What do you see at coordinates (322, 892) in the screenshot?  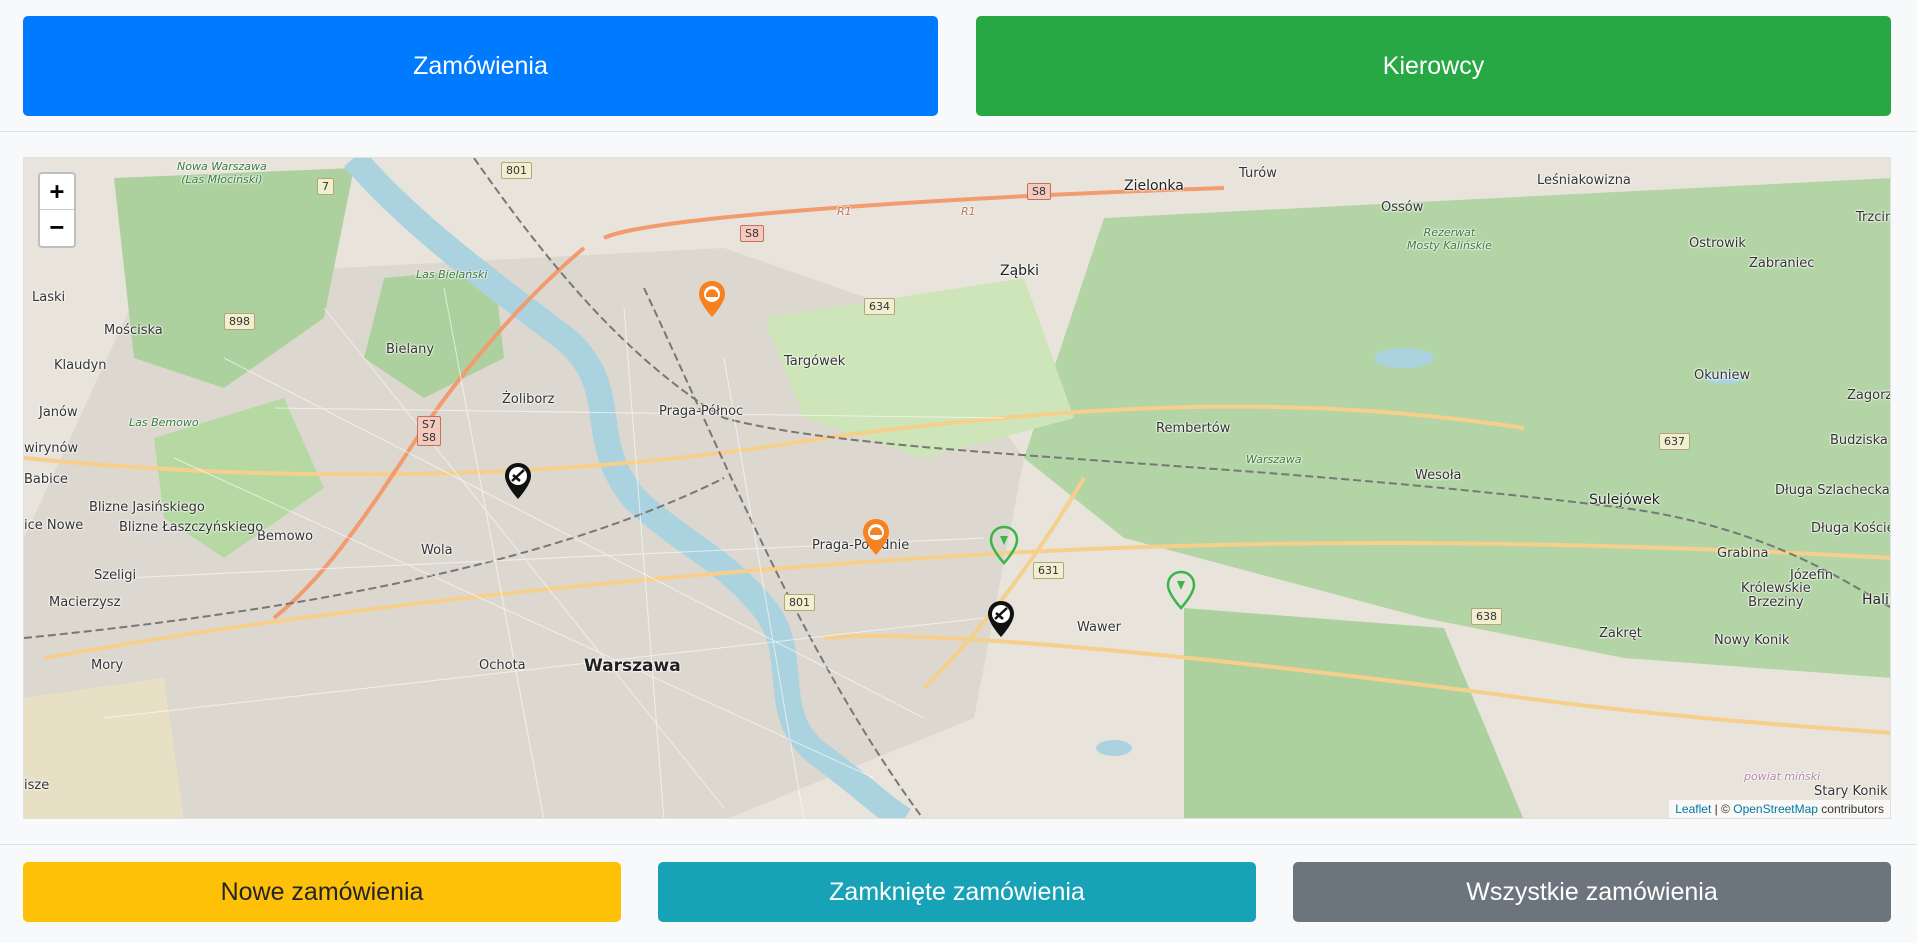 I see `new-orders-button: Nowe zamówienia` at bounding box center [322, 892].